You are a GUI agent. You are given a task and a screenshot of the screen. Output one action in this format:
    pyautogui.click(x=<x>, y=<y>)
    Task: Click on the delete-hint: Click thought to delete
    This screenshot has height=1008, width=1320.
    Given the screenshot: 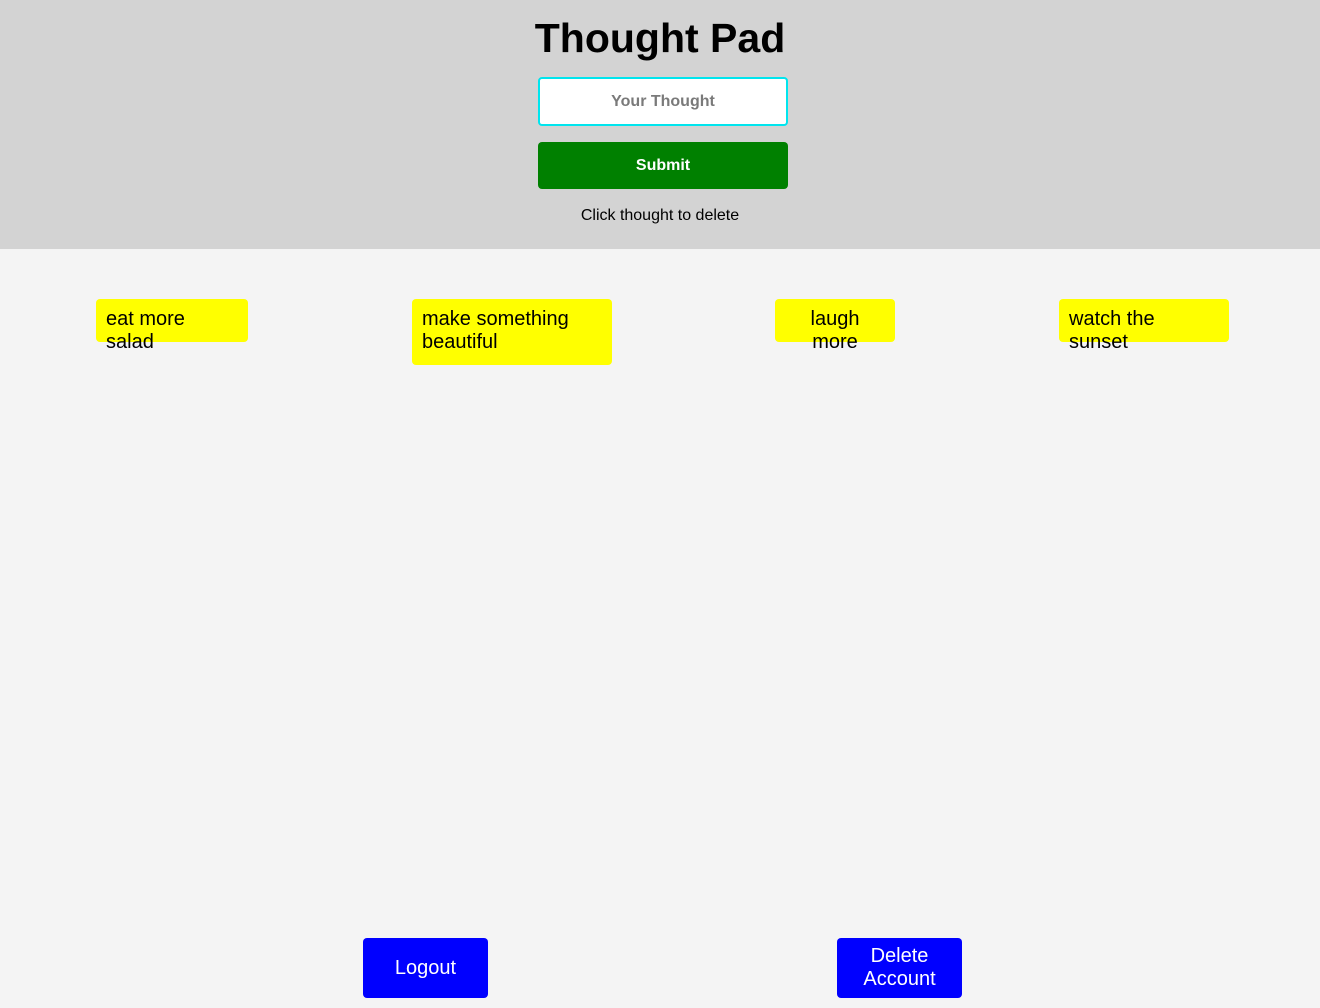 What is the action you would take?
    pyautogui.click(x=660, y=215)
    